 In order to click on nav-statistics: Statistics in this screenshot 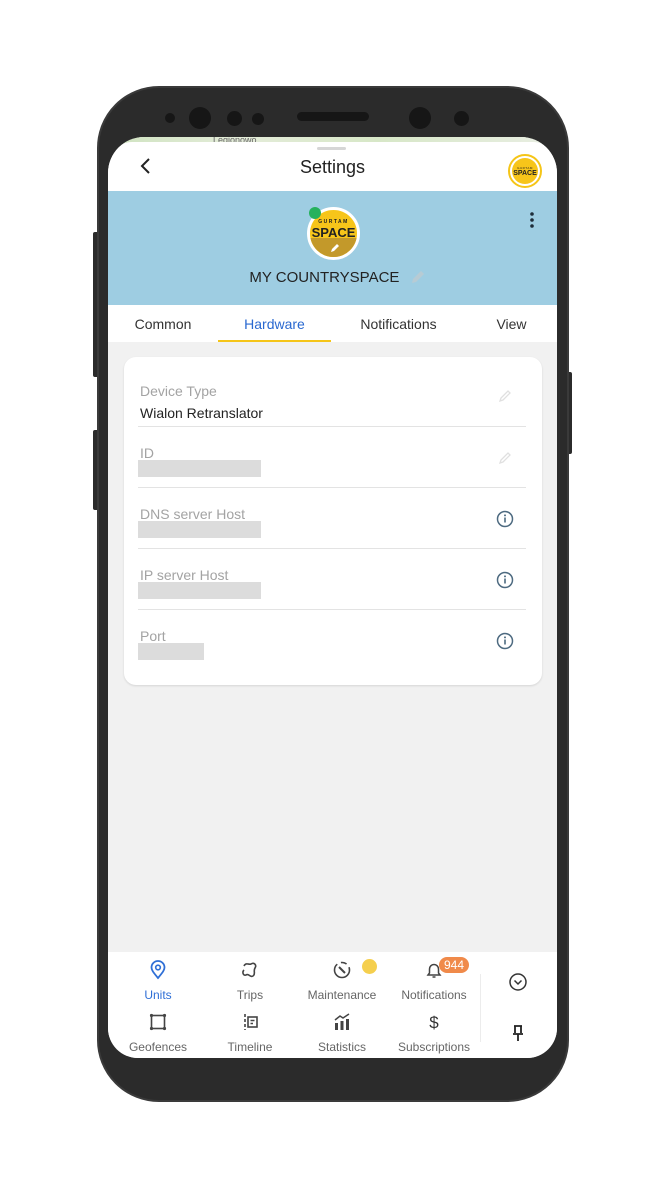, I will do `click(342, 1032)`.